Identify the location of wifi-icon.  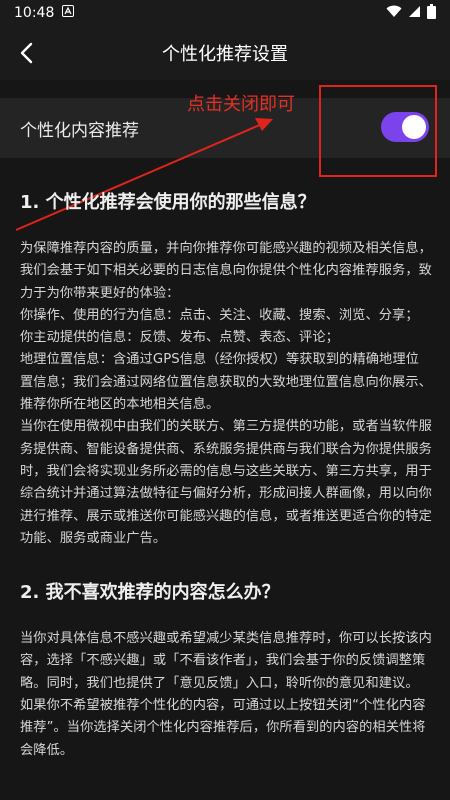
(394, 13).